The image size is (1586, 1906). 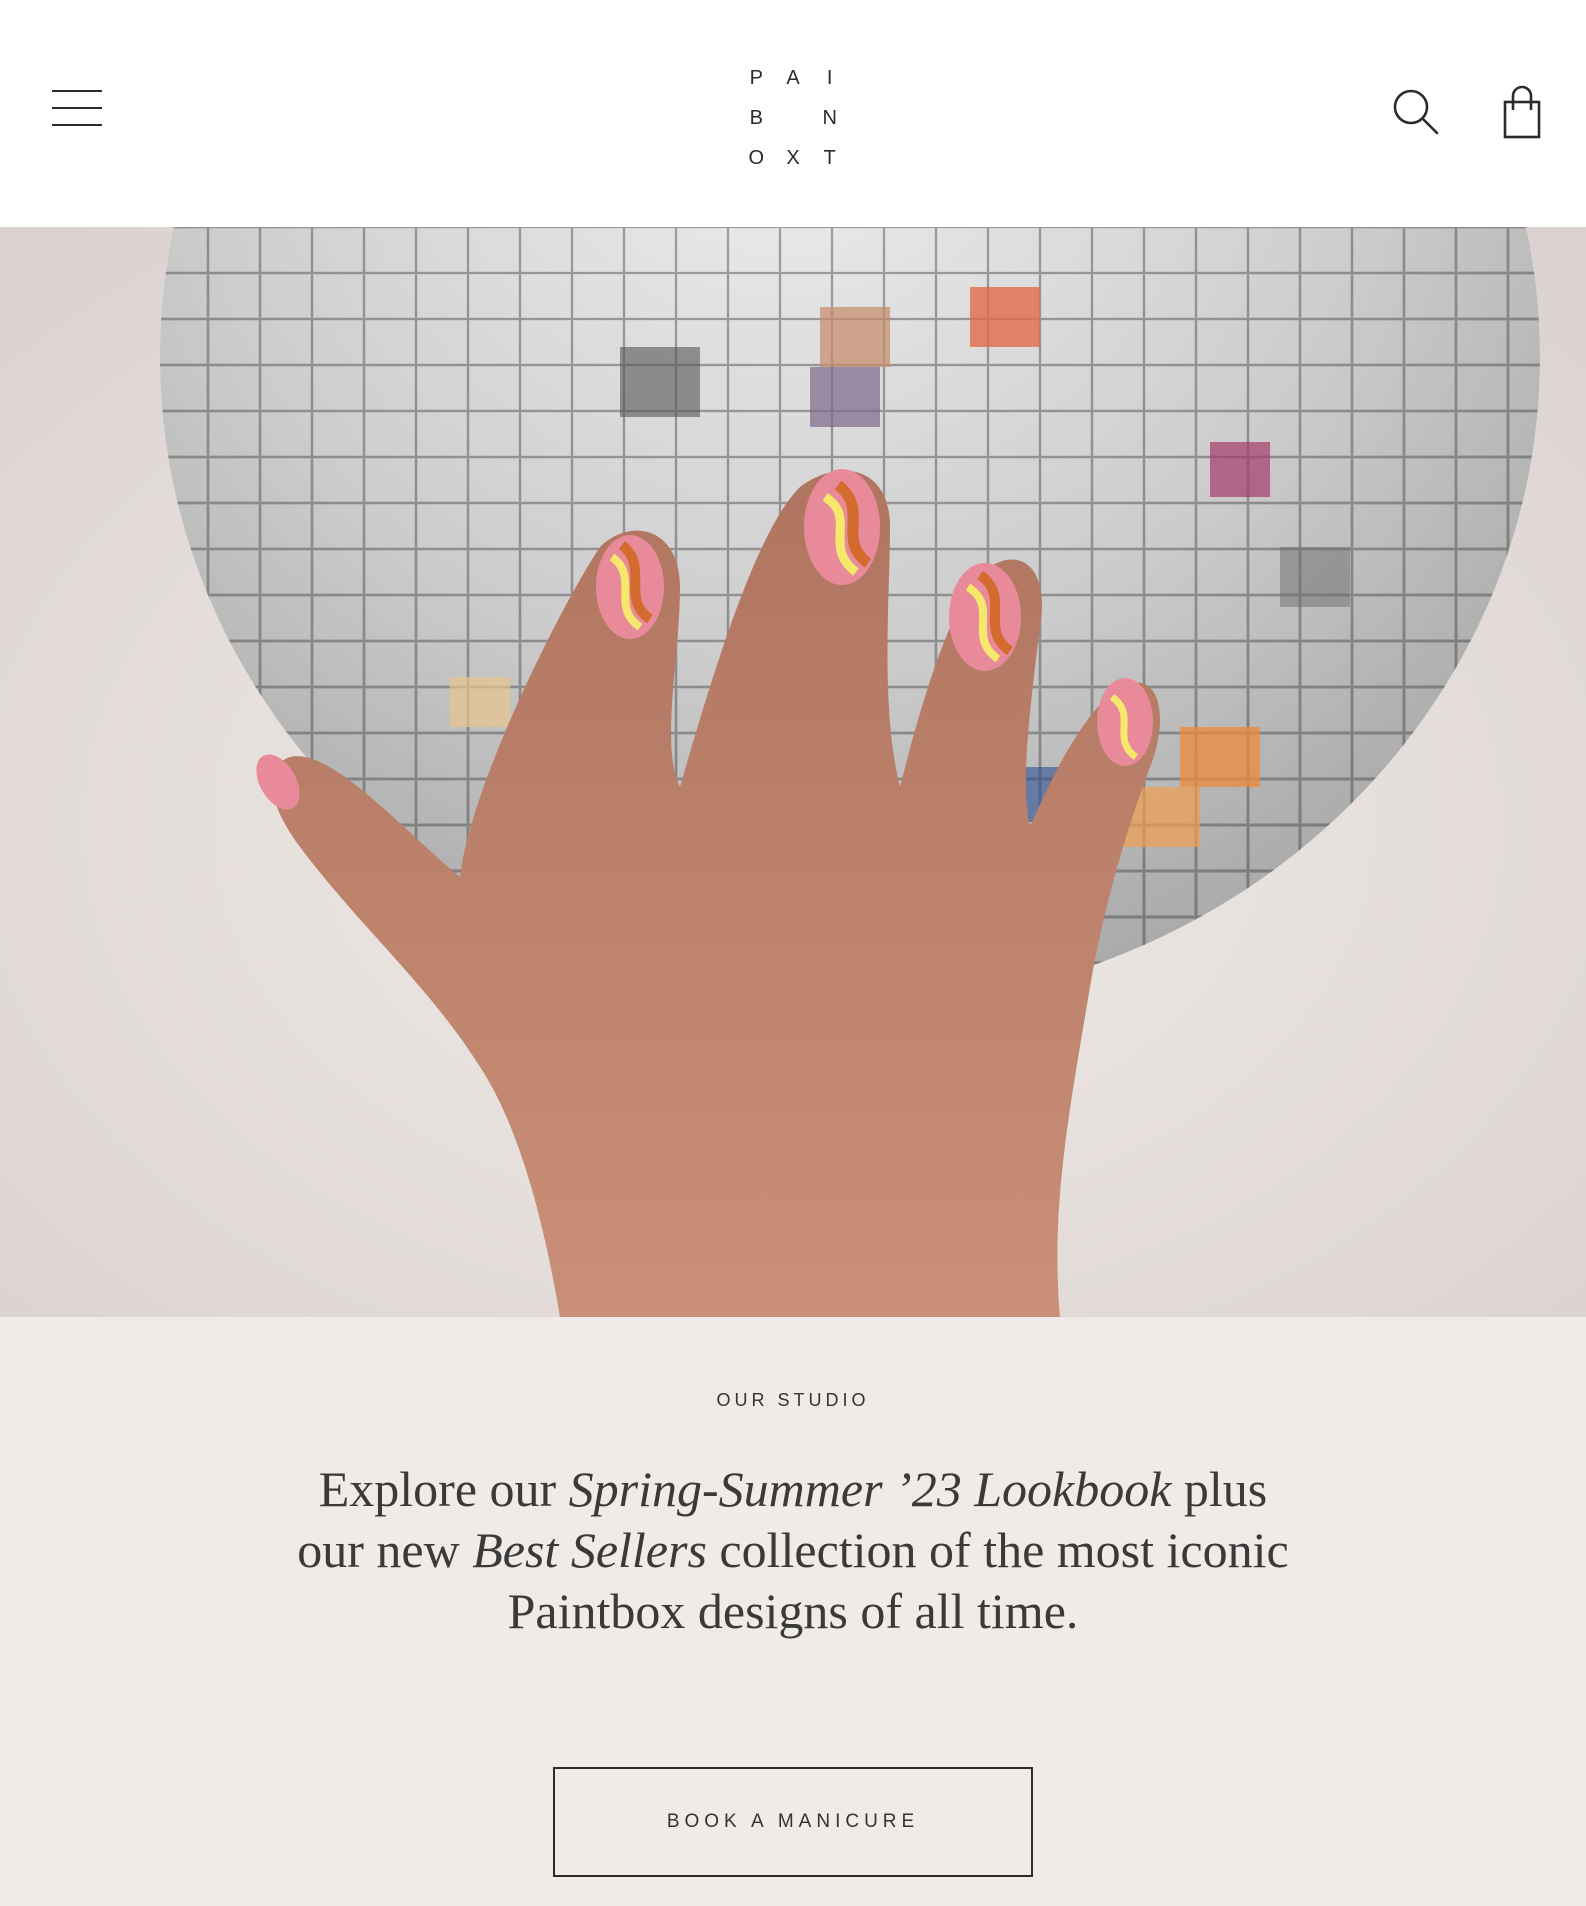 I want to click on paintbox-logo: P A I B N O X T, so click(x=793, y=113).